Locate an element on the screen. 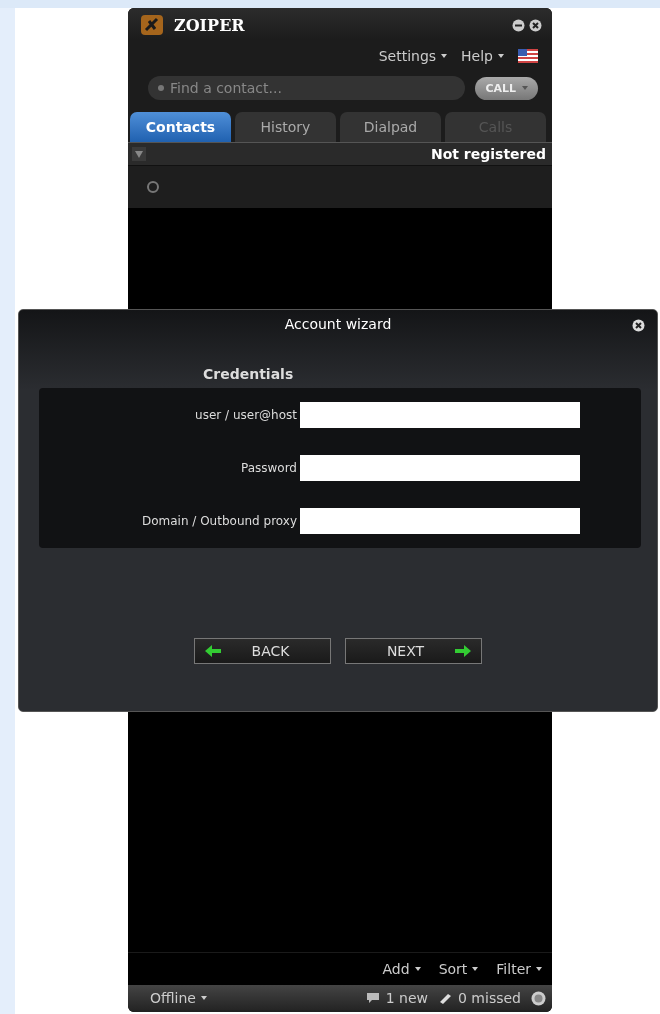 This screenshot has height=1014, width=660. registration-status: Not registered is located at coordinates (488, 154).